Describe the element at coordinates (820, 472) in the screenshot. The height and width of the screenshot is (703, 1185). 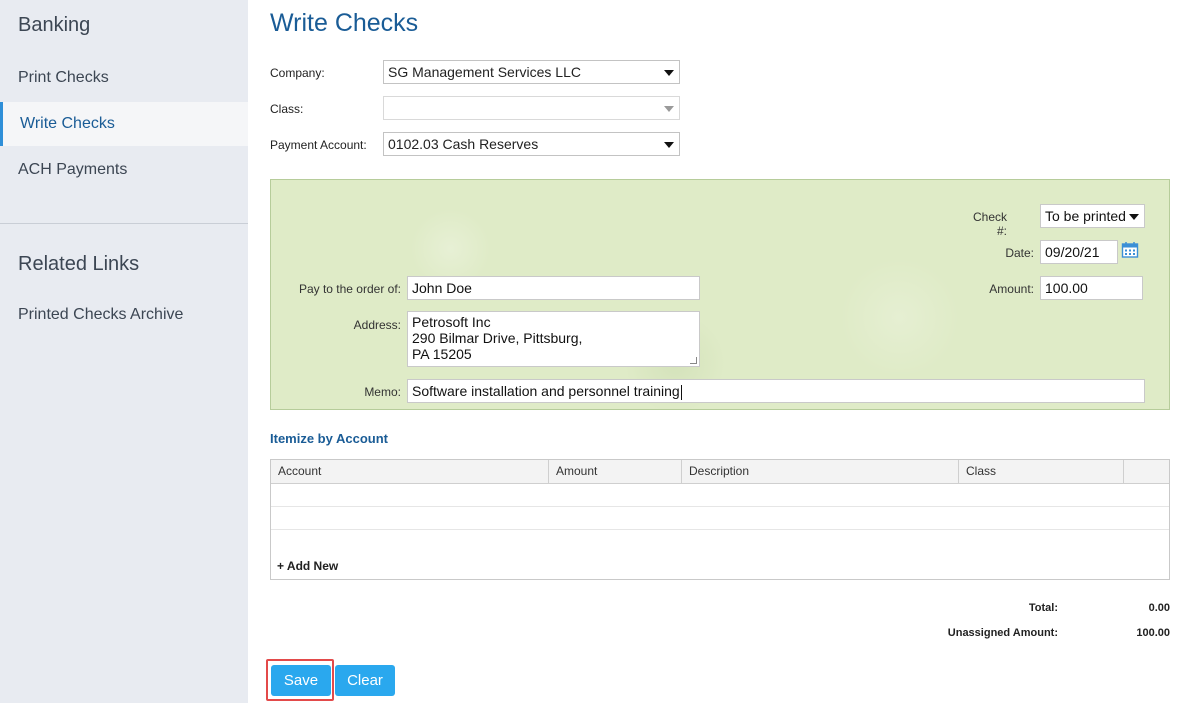
I see `column-header-description: Description` at that location.